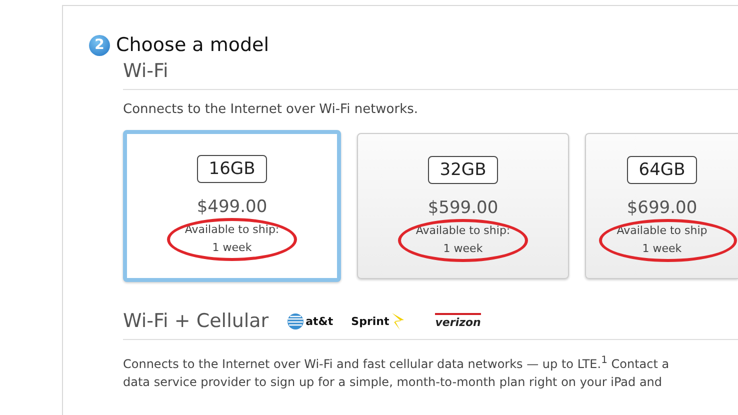  Describe the element at coordinates (392, 382) in the screenshot. I see `description-line: data service provider to sign up for a simple, month-to-month plan right on your iPad and` at that location.